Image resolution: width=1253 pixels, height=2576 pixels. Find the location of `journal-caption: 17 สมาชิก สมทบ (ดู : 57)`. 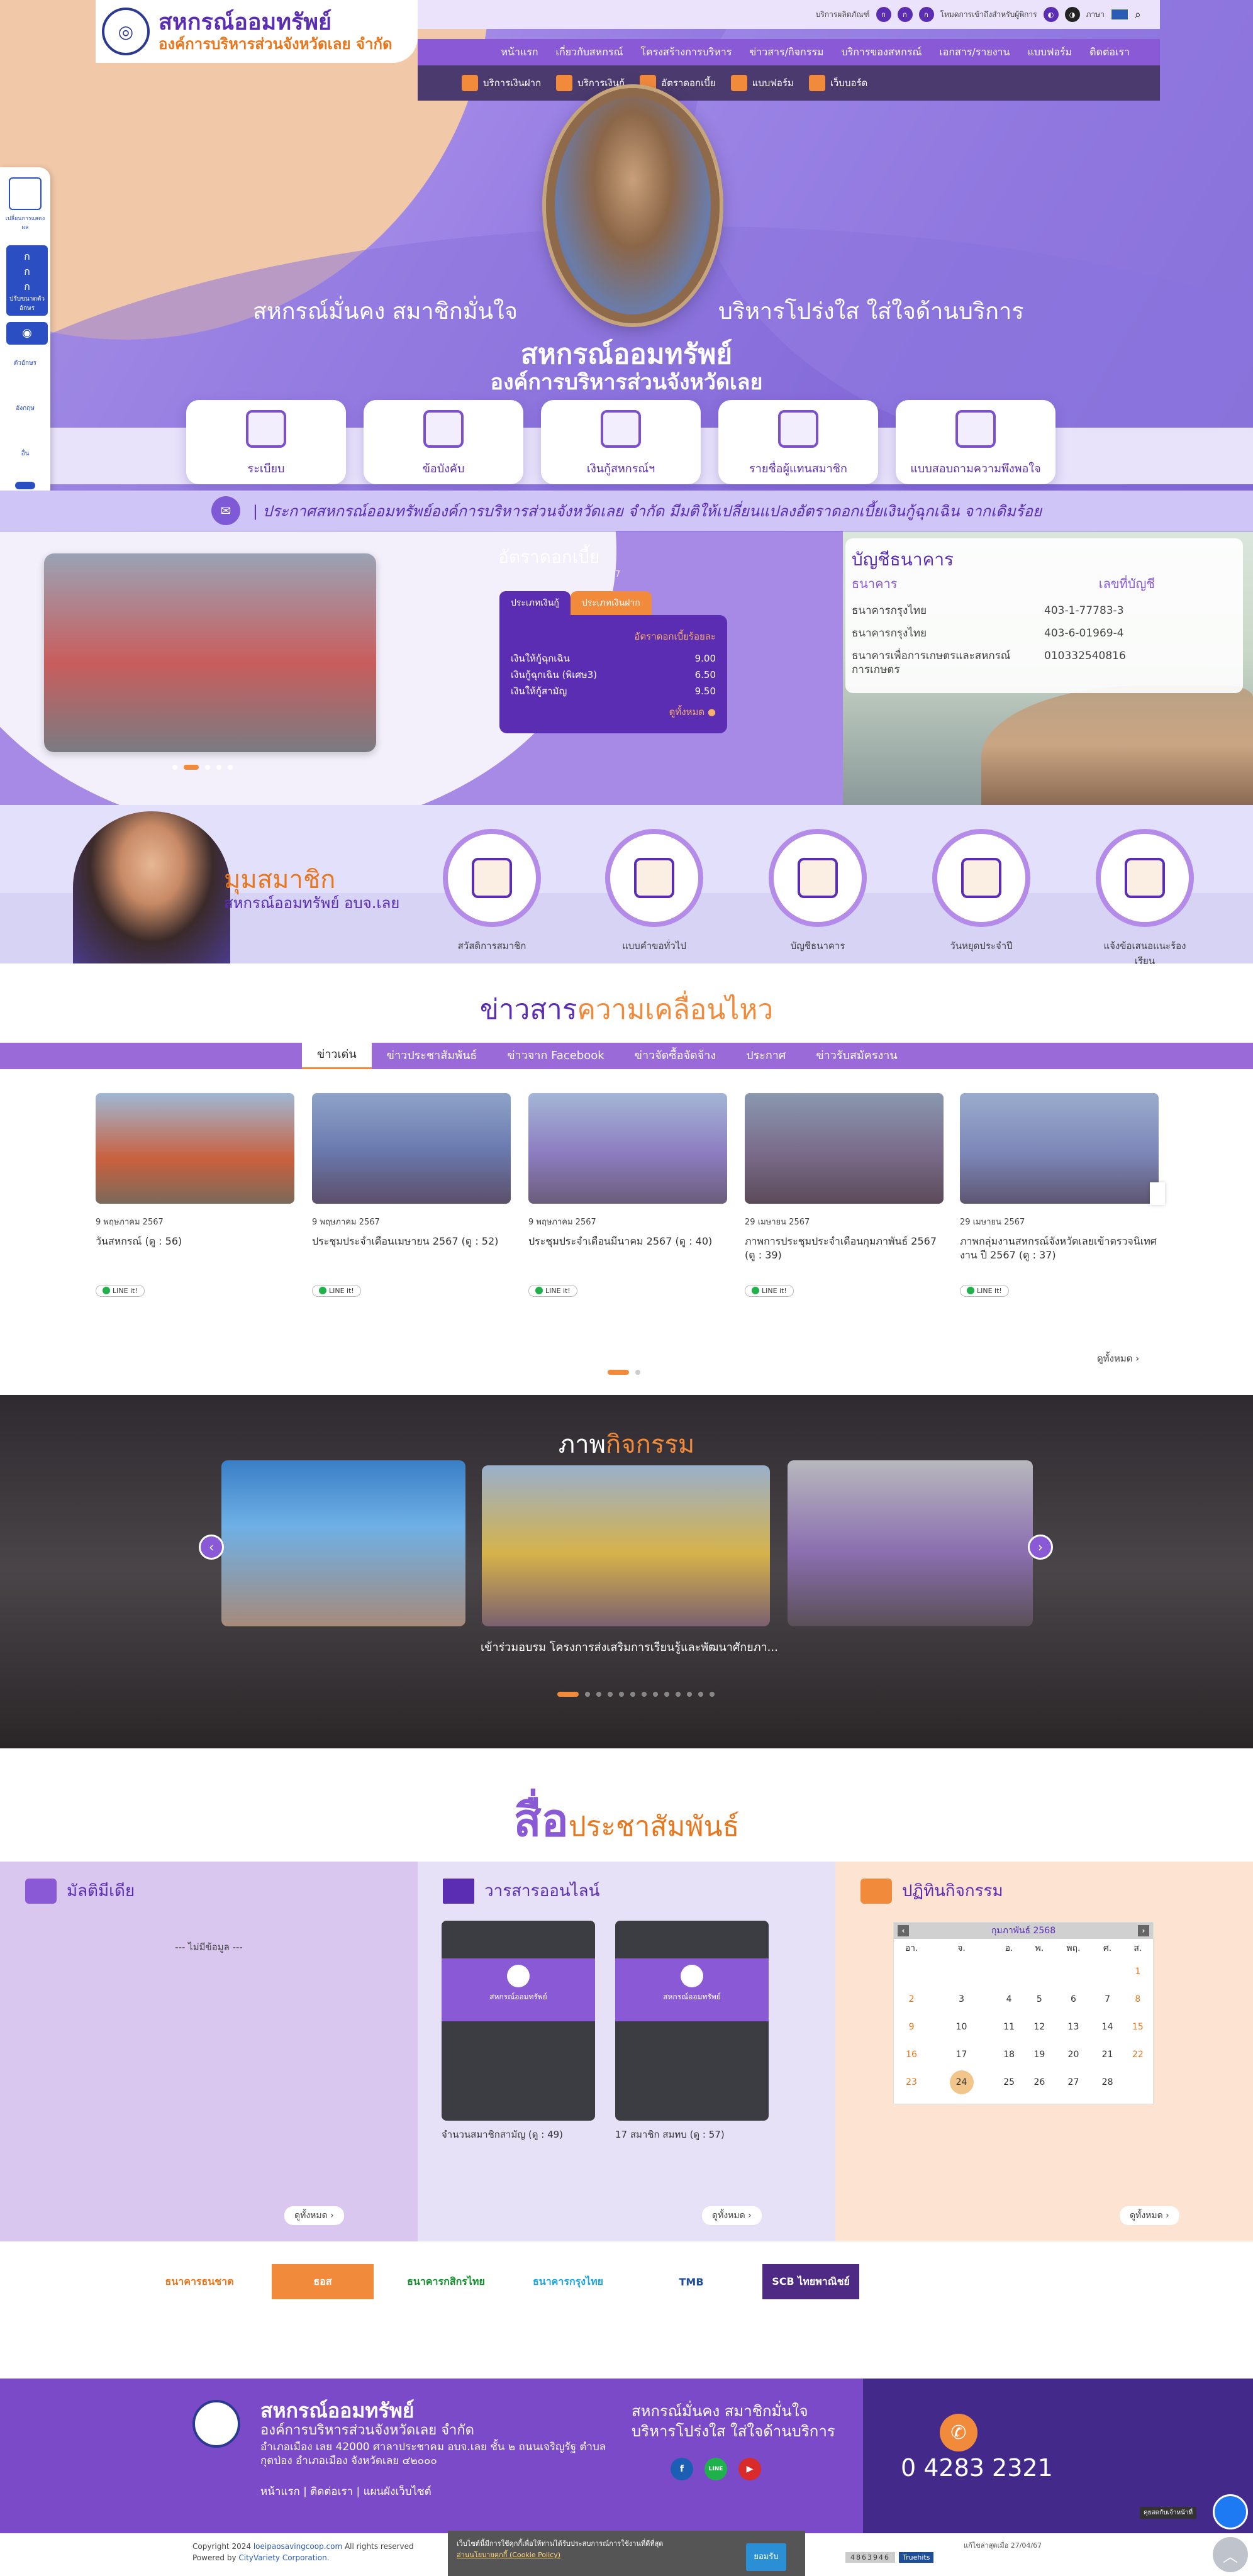

journal-caption: 17 สมาชิก สมทบ (ดู : 57) is located at coordinates (670, 2134).